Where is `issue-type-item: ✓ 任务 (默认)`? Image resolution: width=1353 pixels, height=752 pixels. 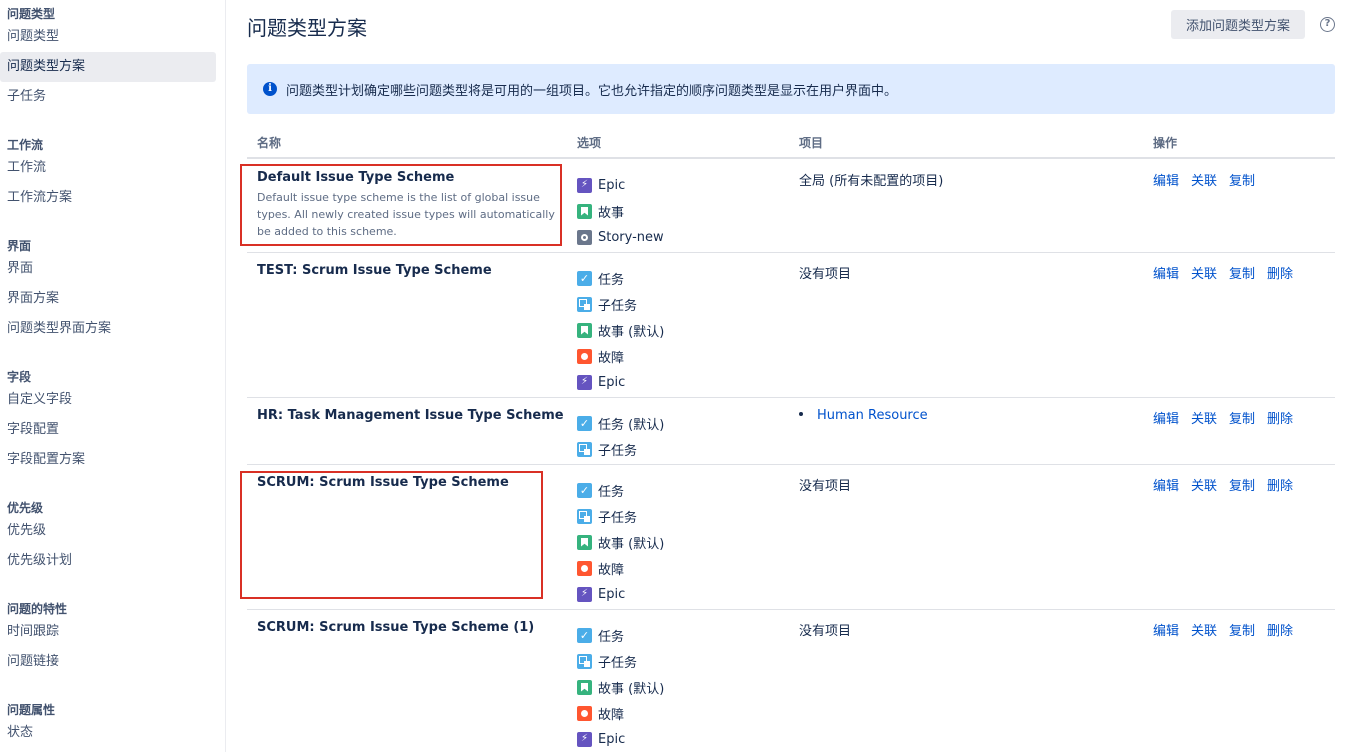
issue-type-item: ✓ 任务 (默认) is located at coordinates (620, 423).